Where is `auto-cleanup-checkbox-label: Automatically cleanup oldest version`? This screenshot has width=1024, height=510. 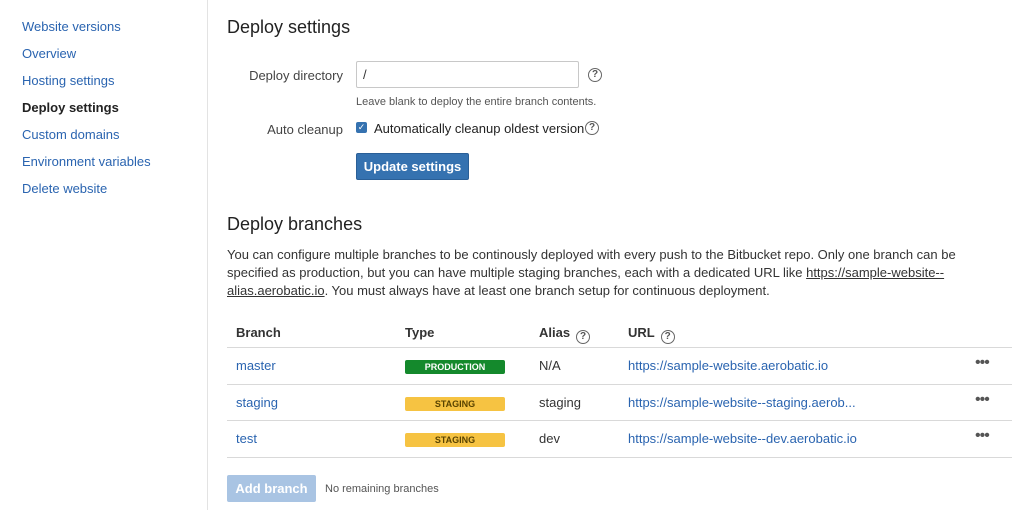
auto-cleanup-checkbox-label: Automatically cleanup oldest version is located at coordinates (479, 128).